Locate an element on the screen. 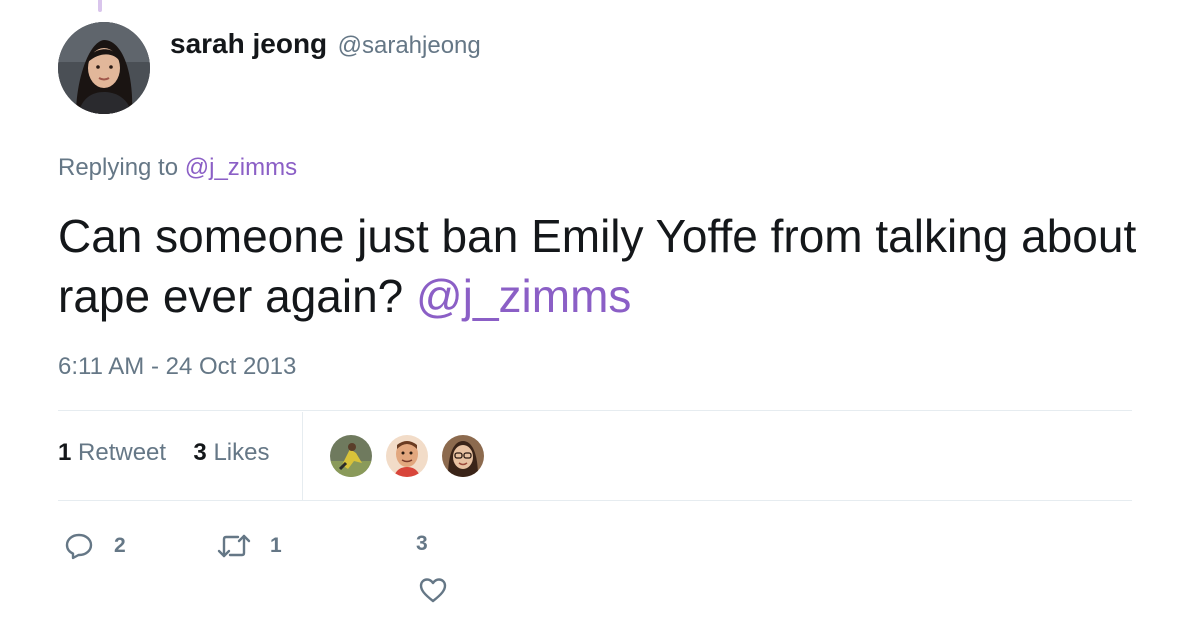 This screenshot has width=1200, height=623. like-count-wrap: 3 is located at coordinates (422, 544).